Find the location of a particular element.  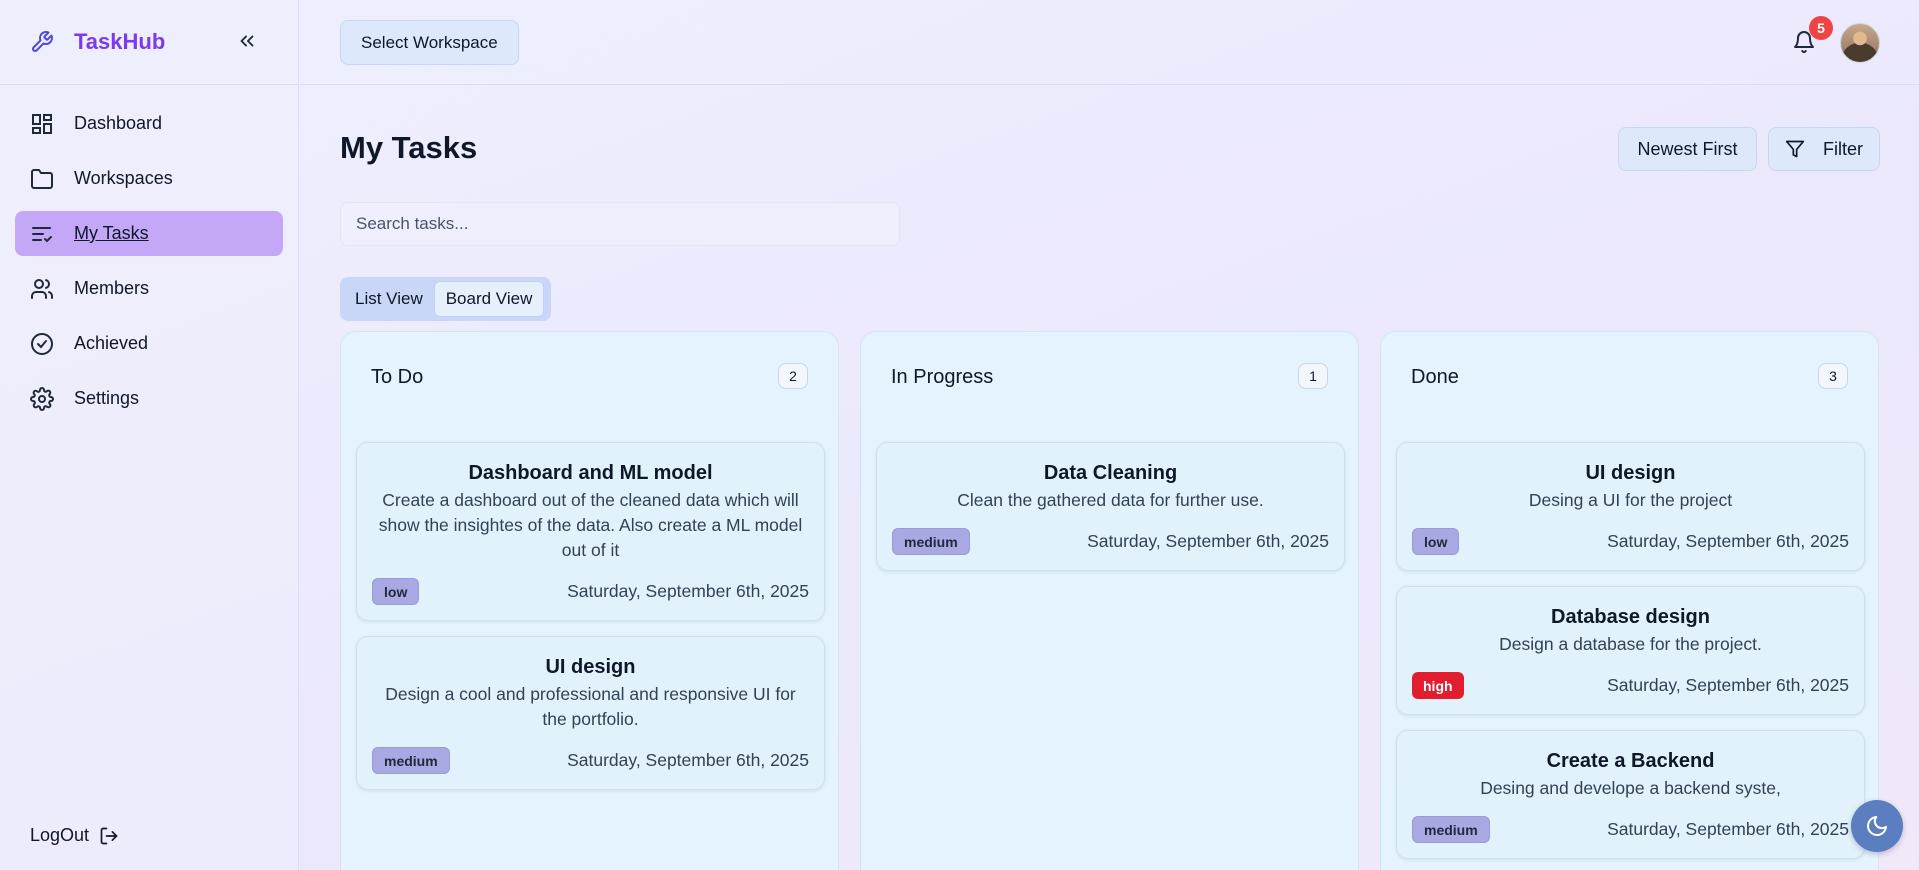

brand-bar: TaskHub is located at coordinates (149, 42).